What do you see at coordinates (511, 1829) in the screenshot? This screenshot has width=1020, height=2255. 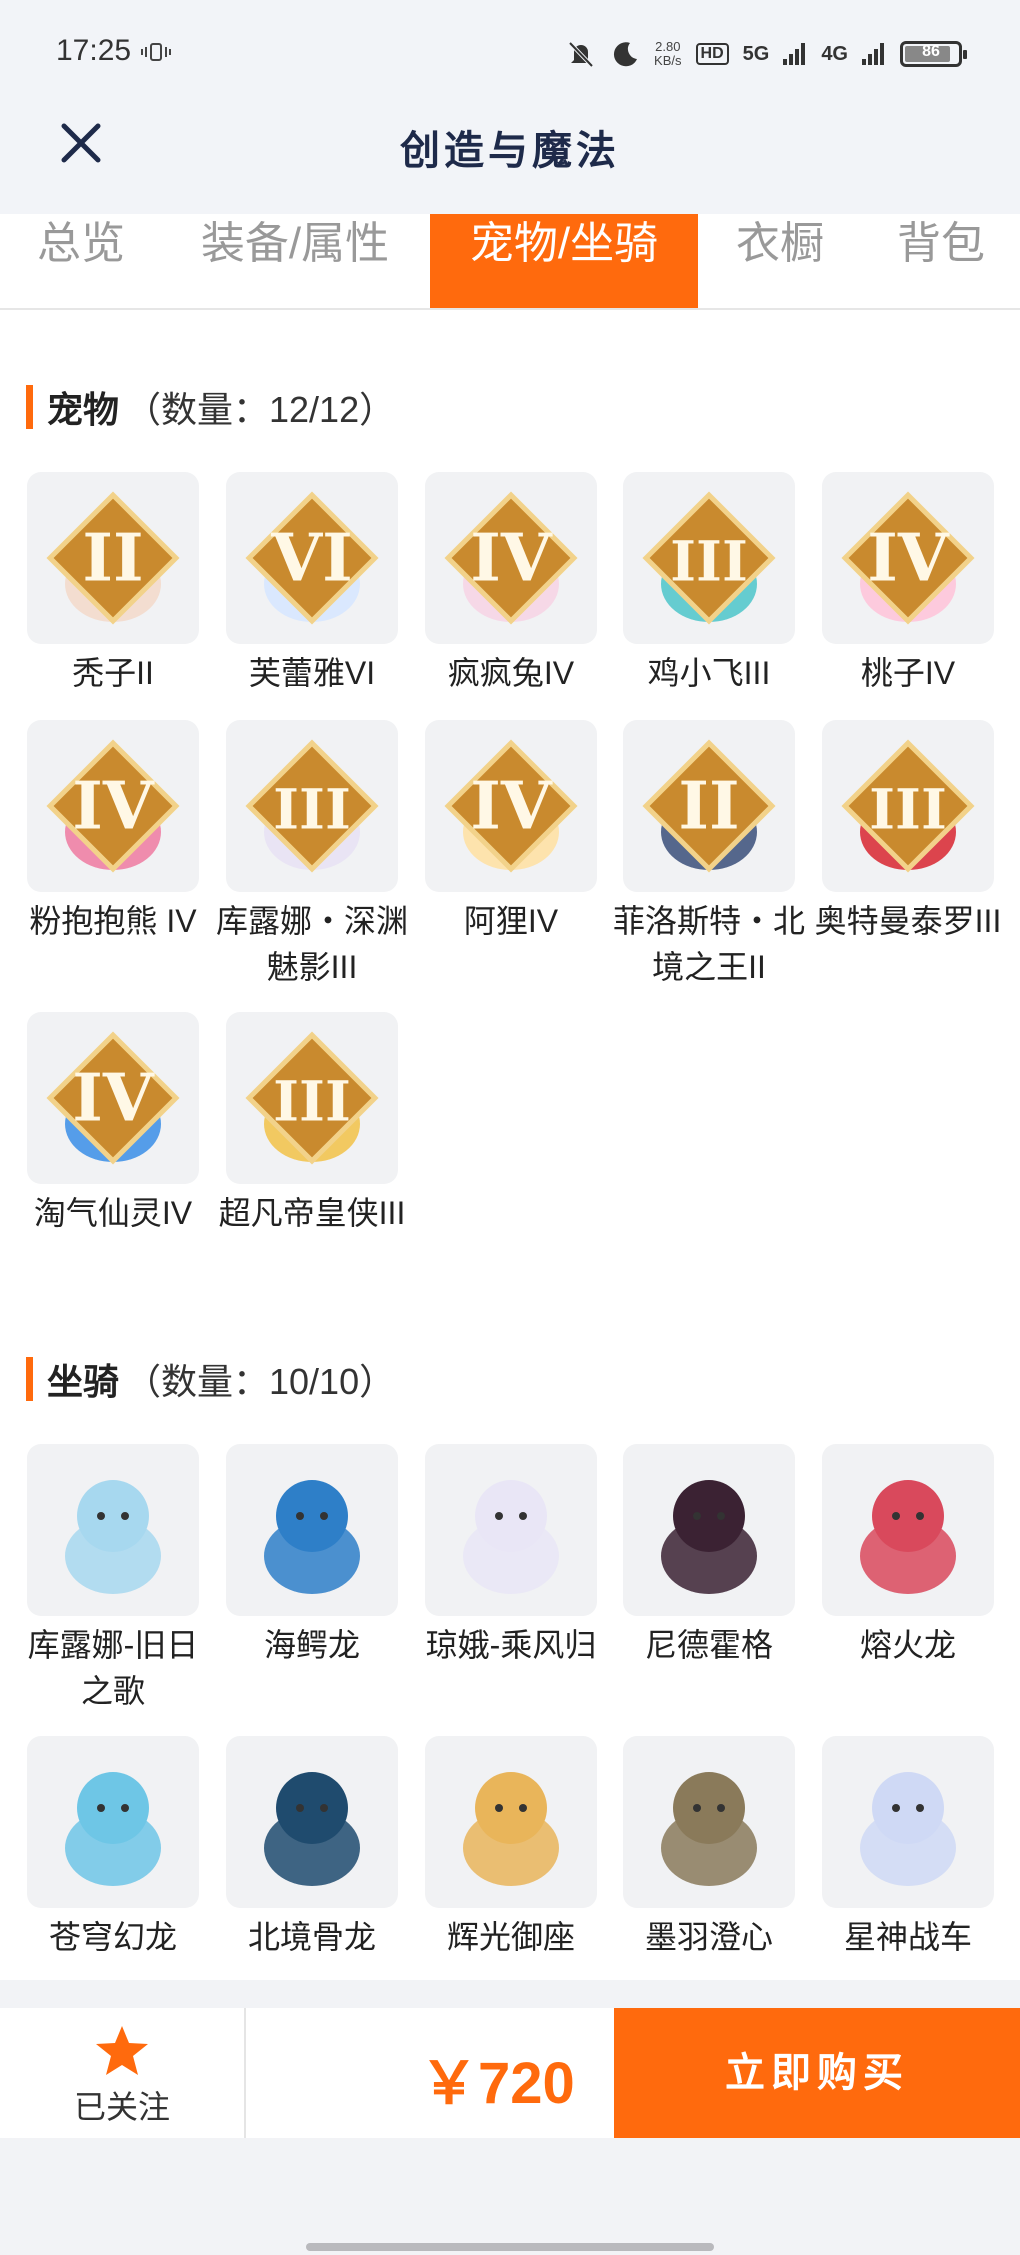 I see `glow-throne-mount-icon` at bounding box center [511, 1829].